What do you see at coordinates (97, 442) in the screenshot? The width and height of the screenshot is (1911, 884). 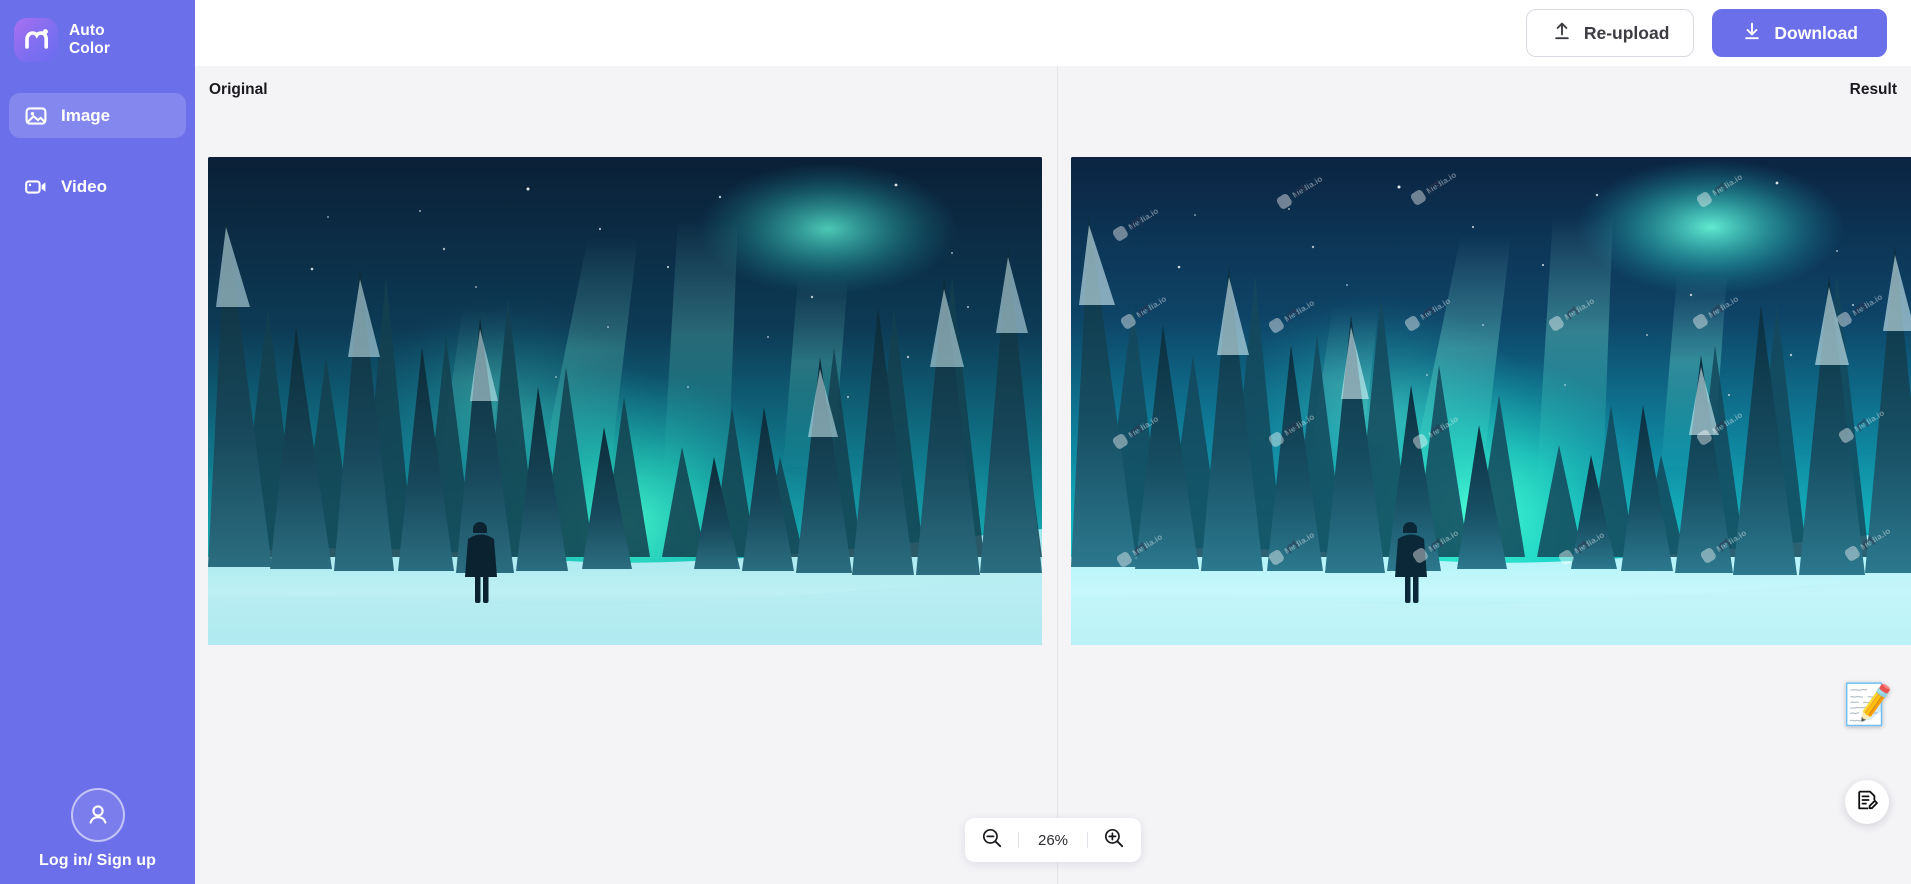 I see `sidebar: Auto Color Image Video Log in/ Sign up` at bounding box center [97, 442].